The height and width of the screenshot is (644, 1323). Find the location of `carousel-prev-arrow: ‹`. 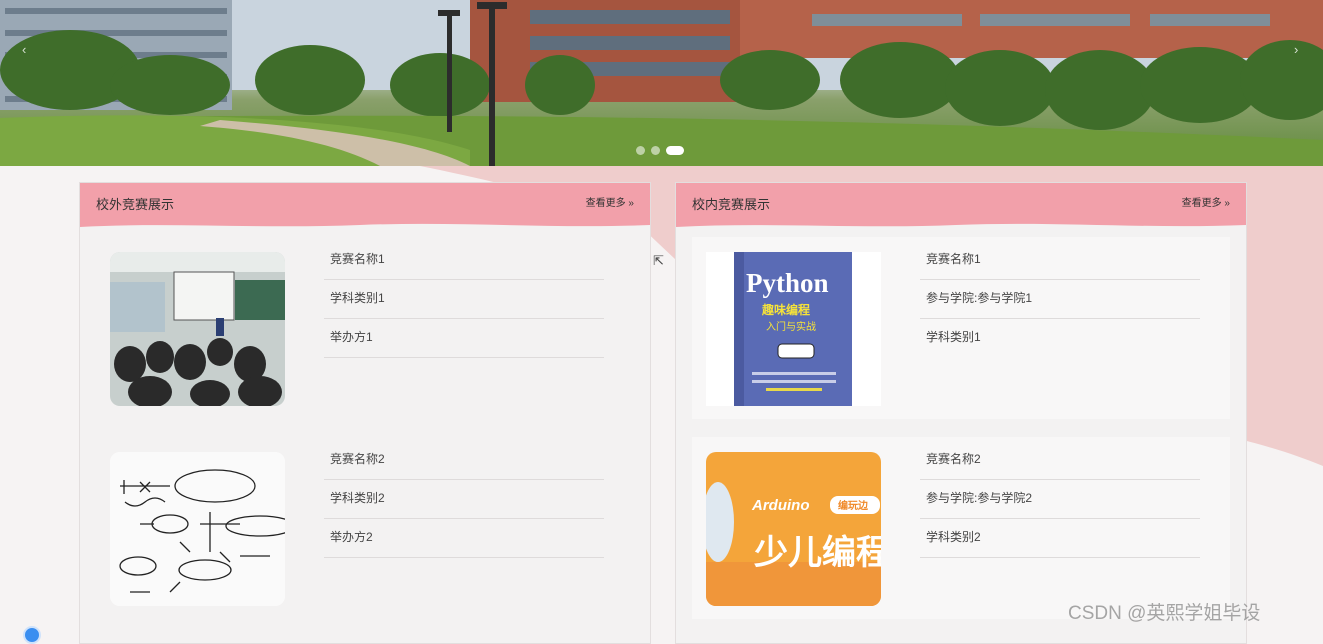

carousel-prev-arrow: ‹ is located at coordinates (24, 49).